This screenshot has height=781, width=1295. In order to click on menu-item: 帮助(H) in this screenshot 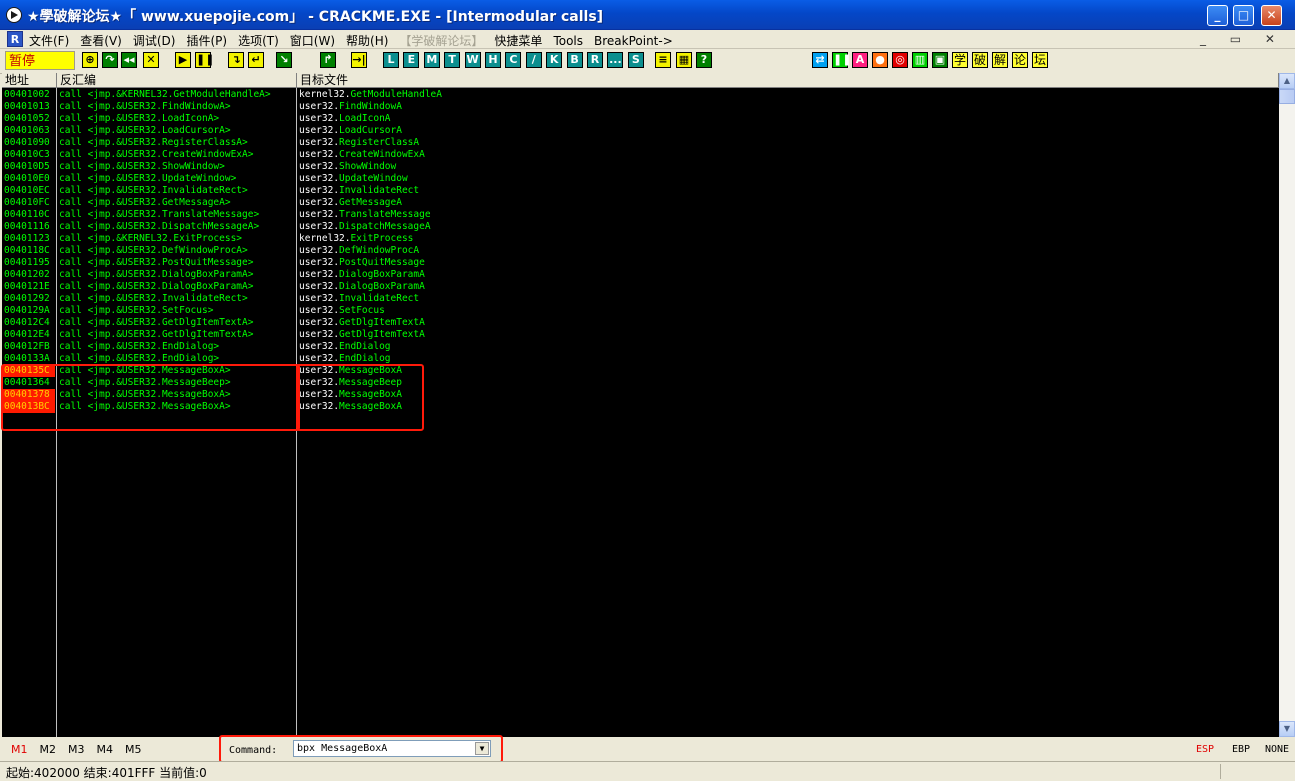, I will do `click(367, 41)`.